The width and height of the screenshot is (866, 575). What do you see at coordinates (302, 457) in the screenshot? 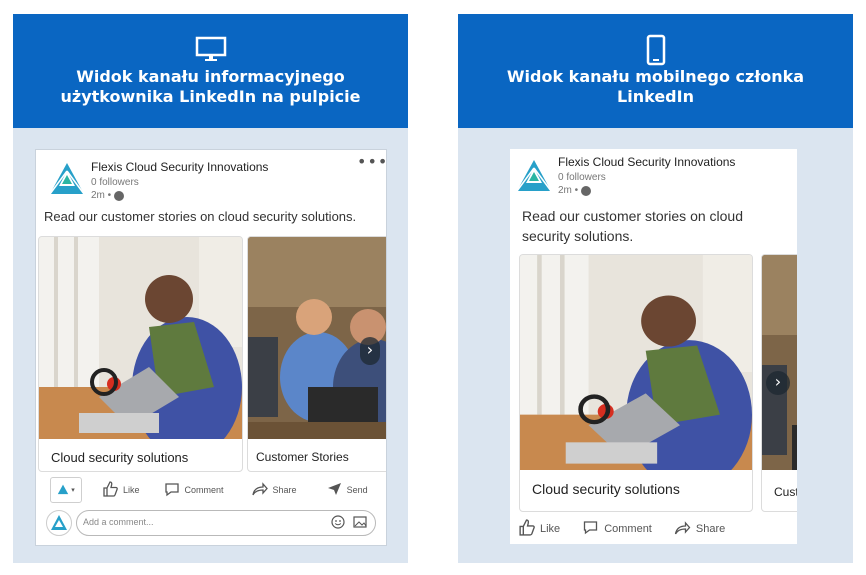
I see `slide-caption: Customer Stories` at bounding box center [302, 457].